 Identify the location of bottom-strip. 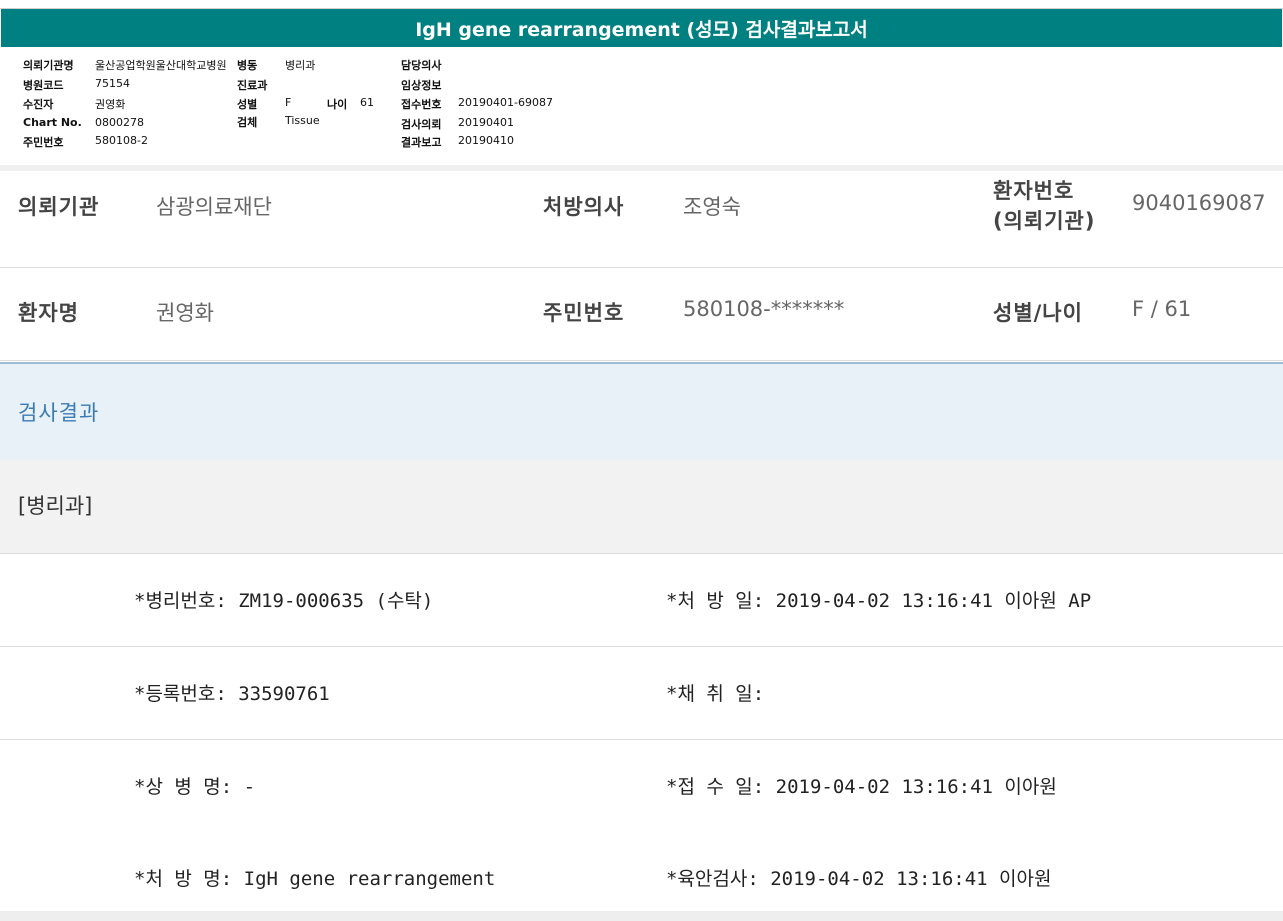
(641, 916).